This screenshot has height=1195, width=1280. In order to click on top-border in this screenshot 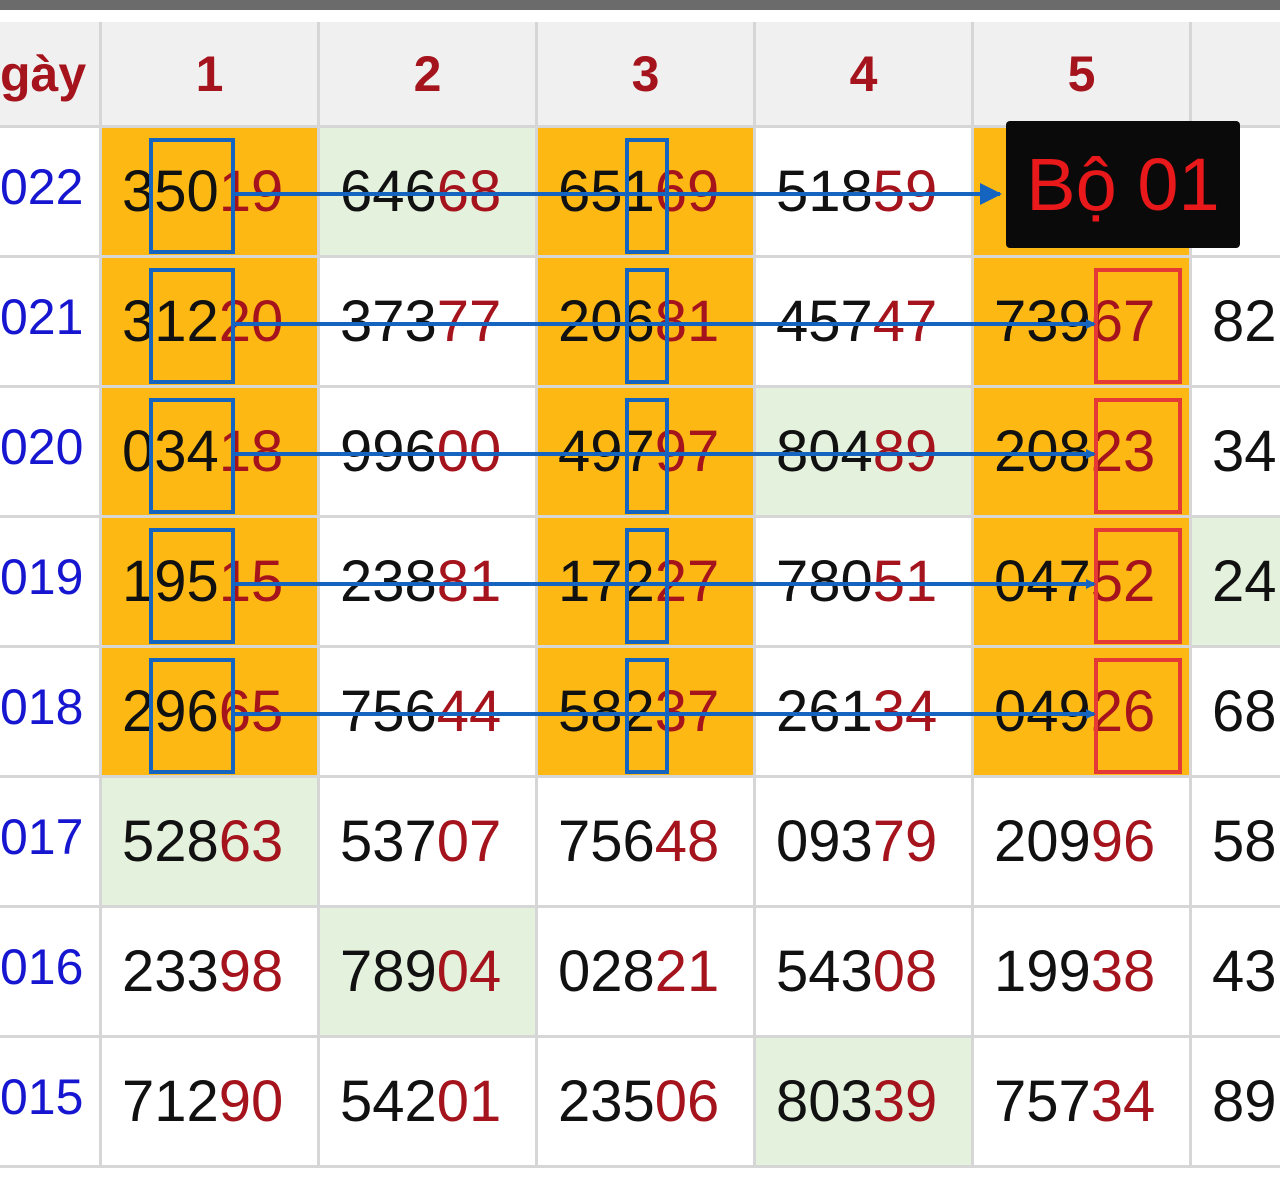, I will do `click(640, 11)`.